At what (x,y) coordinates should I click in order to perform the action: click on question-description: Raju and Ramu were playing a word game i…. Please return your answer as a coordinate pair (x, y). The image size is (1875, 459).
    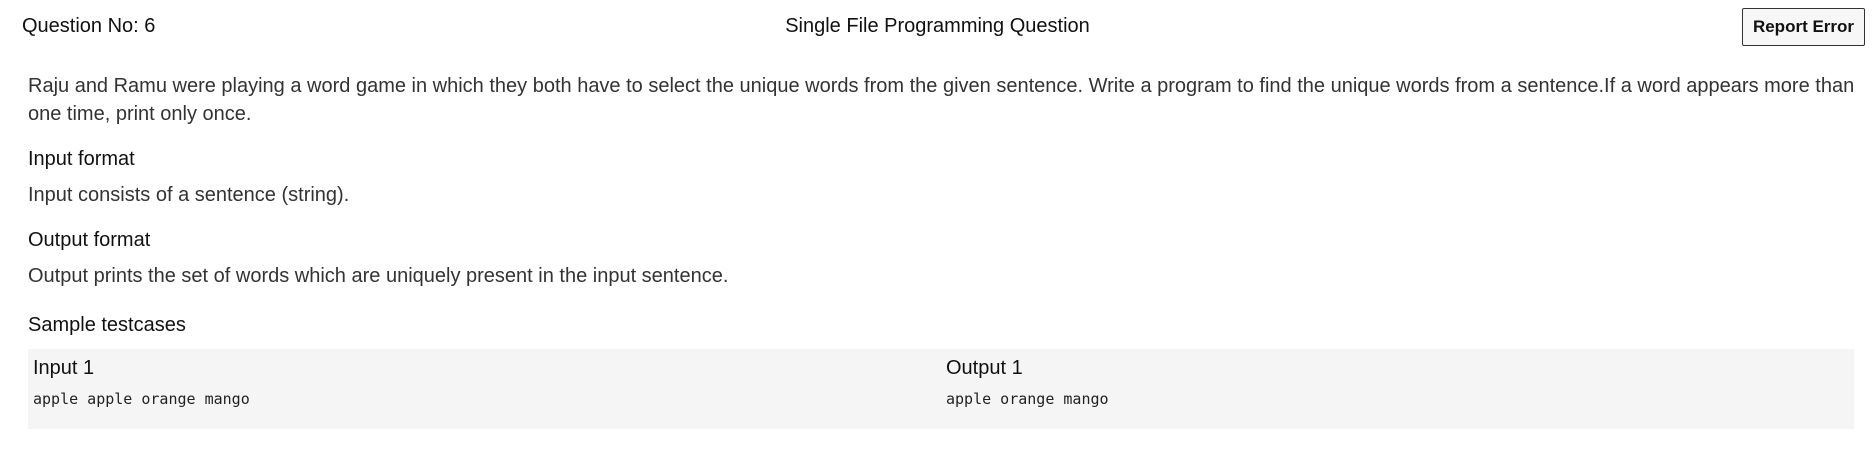
    Looking at the image, I should click on (941, 100).